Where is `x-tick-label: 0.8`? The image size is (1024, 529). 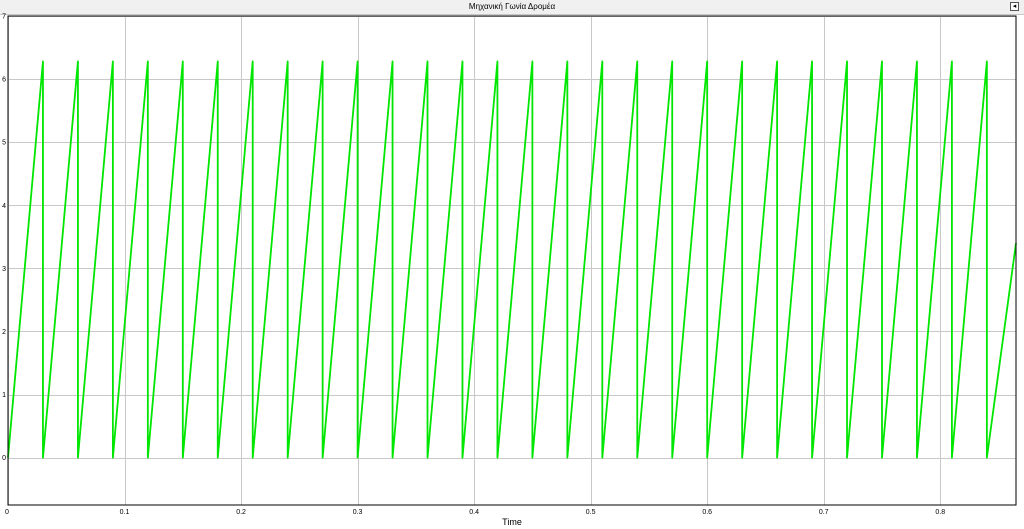
x-tick-label: 0.8 is located at coordinates (940, 512).